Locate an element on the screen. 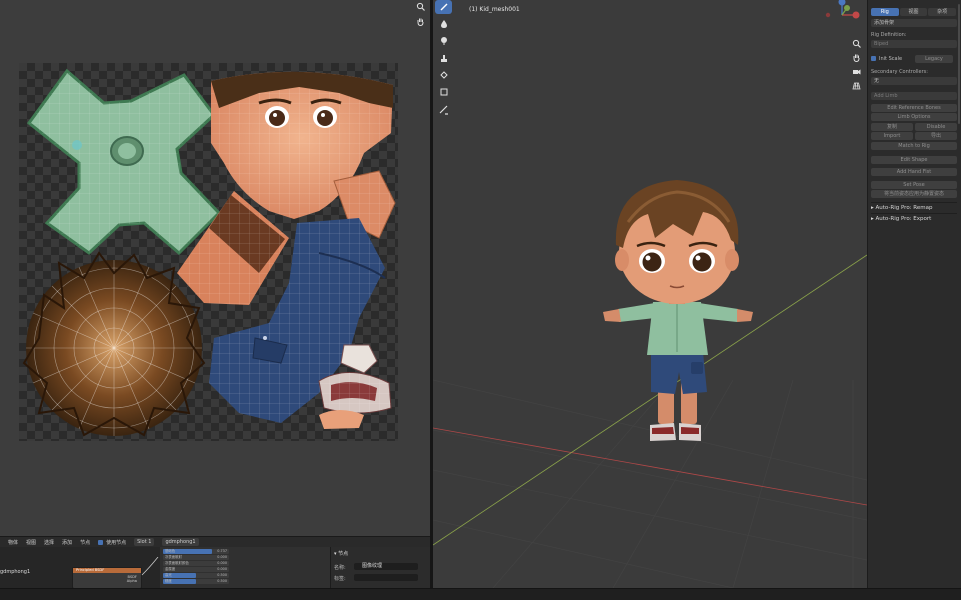  set-pose-button: Set Pose is located at coordinates (914, 185).